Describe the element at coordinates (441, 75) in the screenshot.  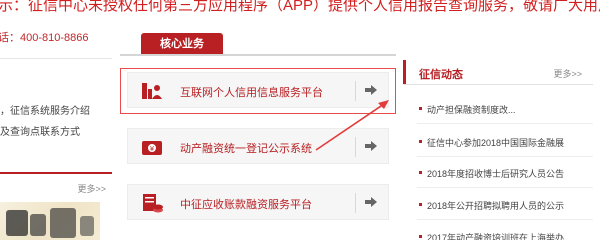
I see `news-section-title: 征信动态` at that location.